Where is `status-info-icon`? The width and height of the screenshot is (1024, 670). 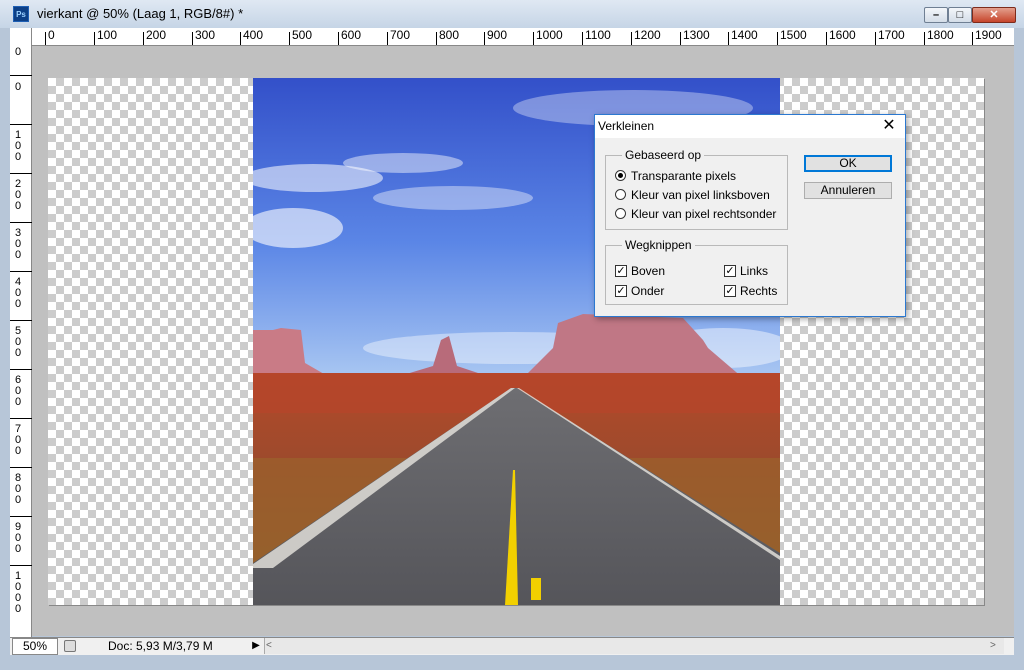 status-info-icon is located at coordinates (70, 646).